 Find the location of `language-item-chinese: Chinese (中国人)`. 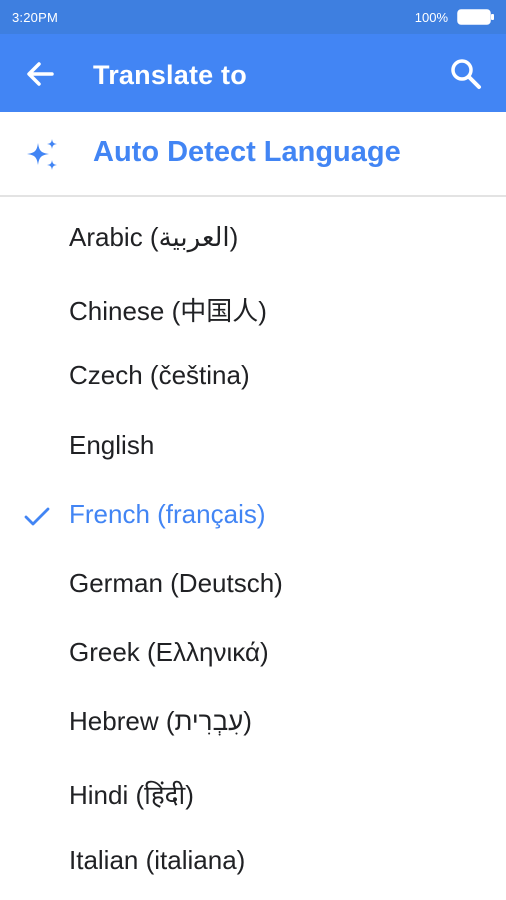

language-item-chinese: Chinese (中国人) is located at coordinates (253, 307).